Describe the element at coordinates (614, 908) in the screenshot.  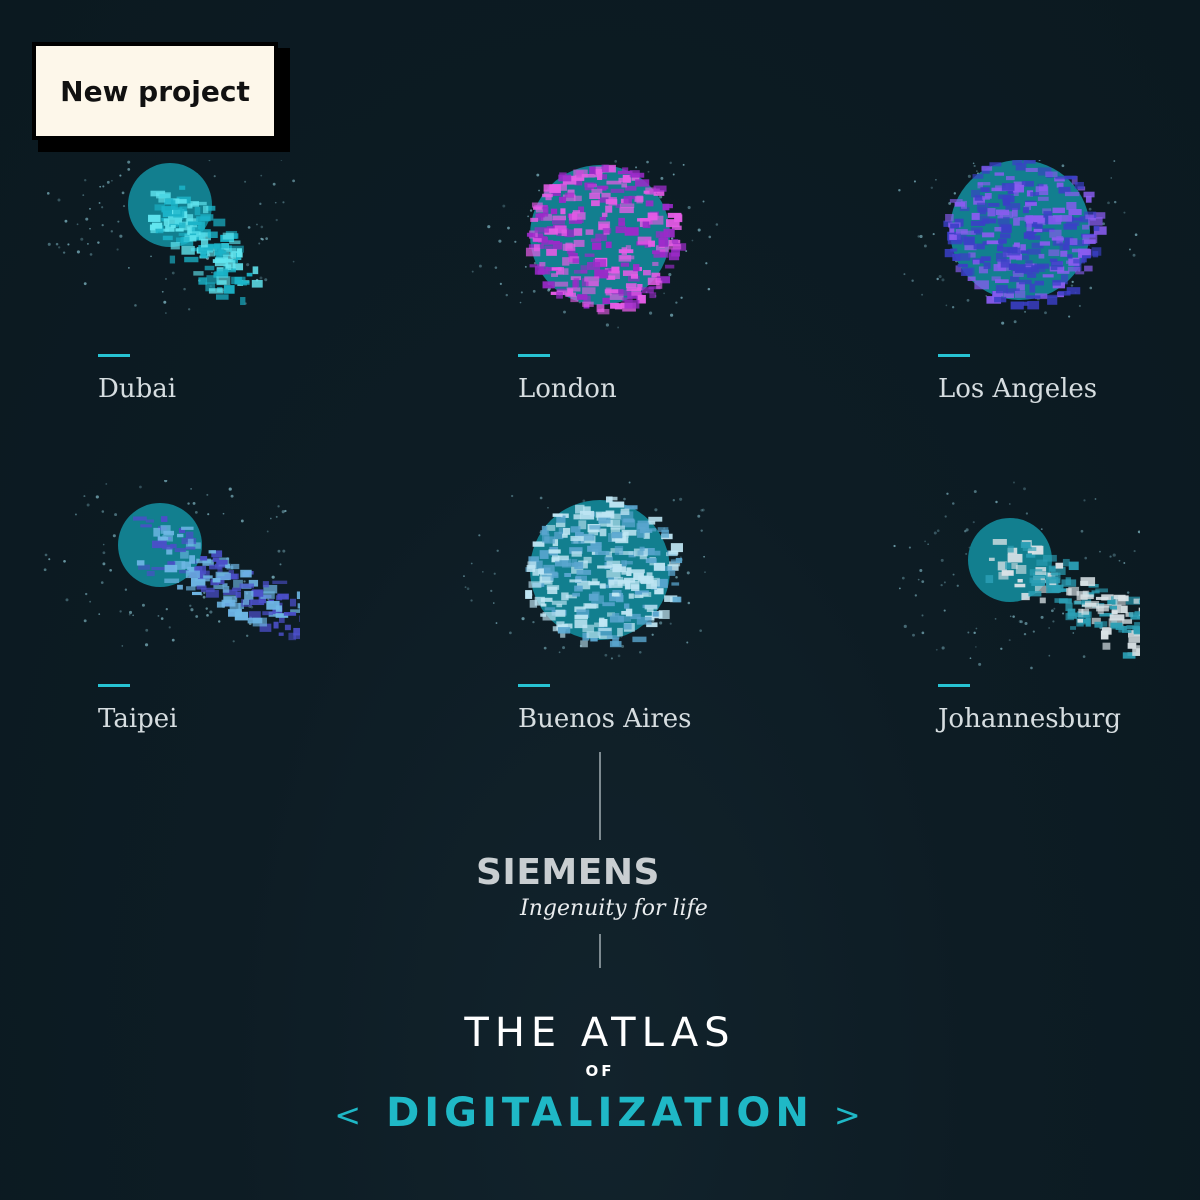
I see `brand-tagline: Ingenuity for life` at that location.